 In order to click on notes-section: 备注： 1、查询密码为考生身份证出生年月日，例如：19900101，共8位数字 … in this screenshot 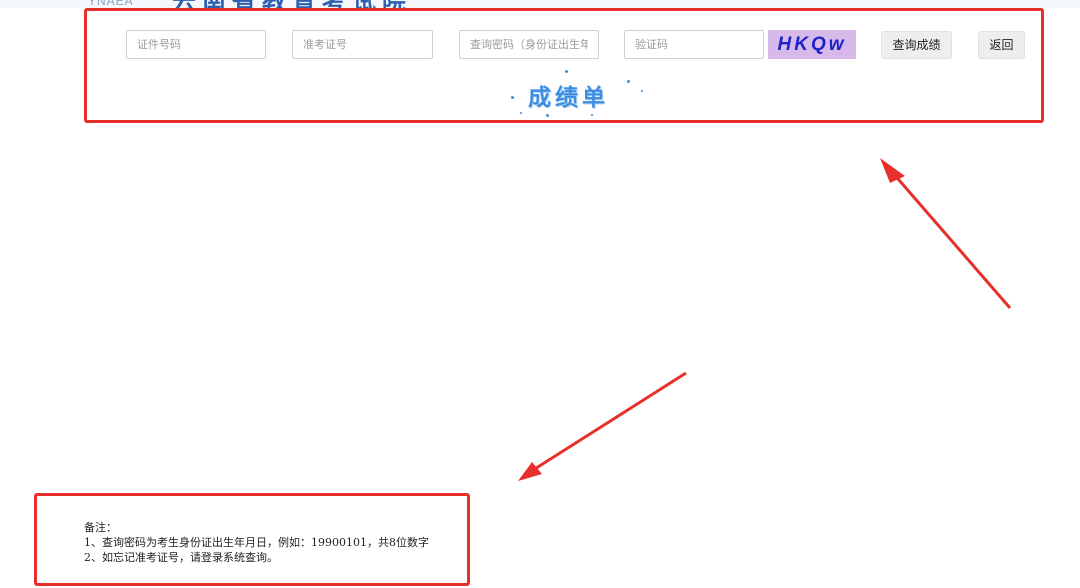, I will do `click(256, 542)`.